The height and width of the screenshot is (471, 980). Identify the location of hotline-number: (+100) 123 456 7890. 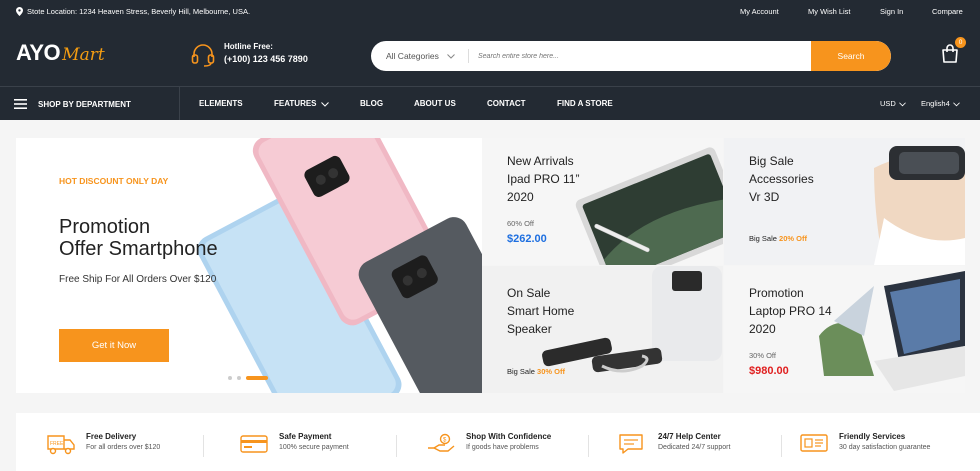
(266, 59).